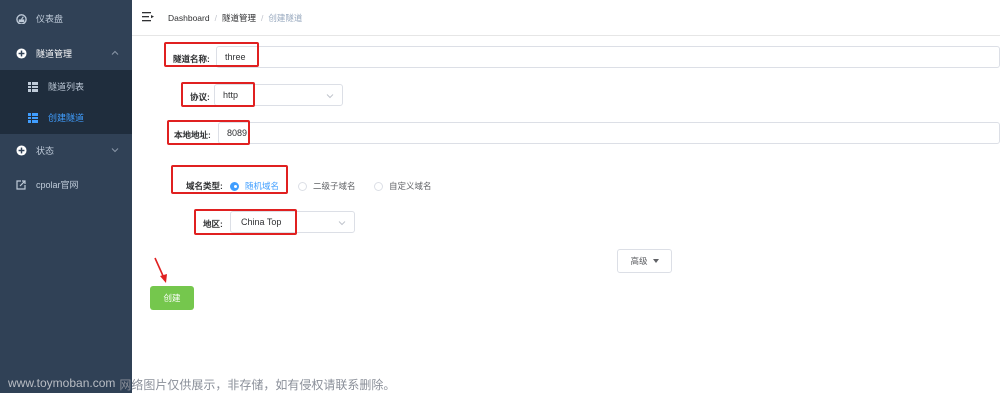 The image size is (1000, 393). Describe the element at coordinates (608, 57) in the screenshot. I see `tunnel-name-input: three` at that location.